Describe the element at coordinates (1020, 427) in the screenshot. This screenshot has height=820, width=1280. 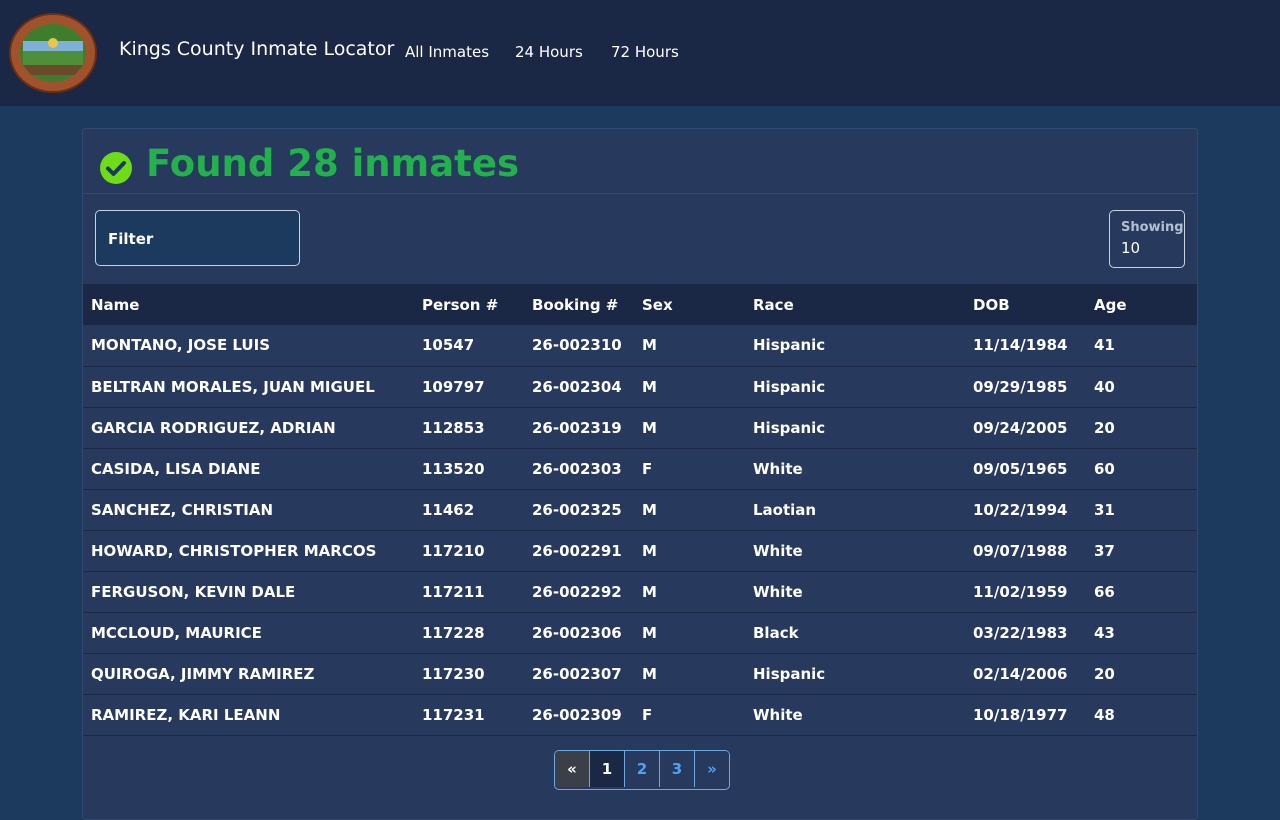
I see `cell-dob: 09/24/2005` at that location.